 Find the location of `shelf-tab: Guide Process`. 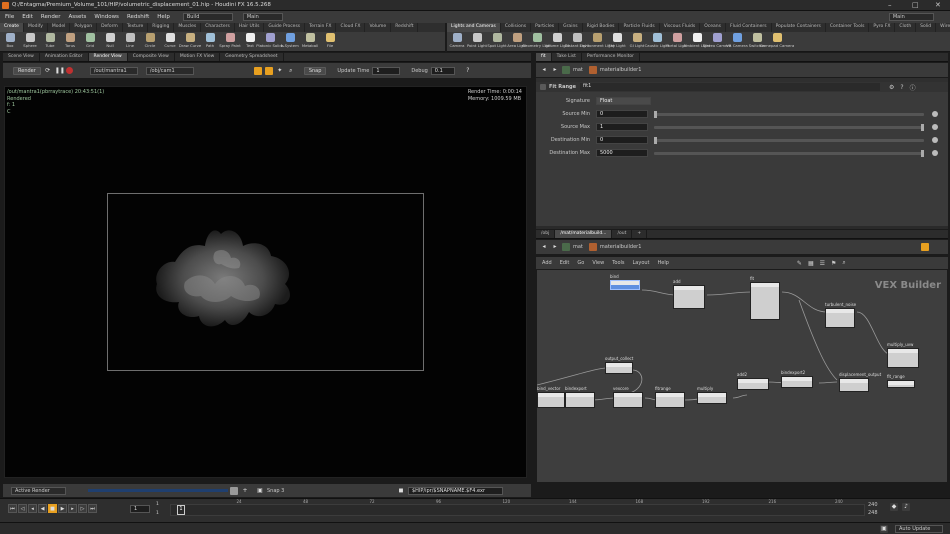

shelf-tab: Guide Process is located at coordinates (285, 27).